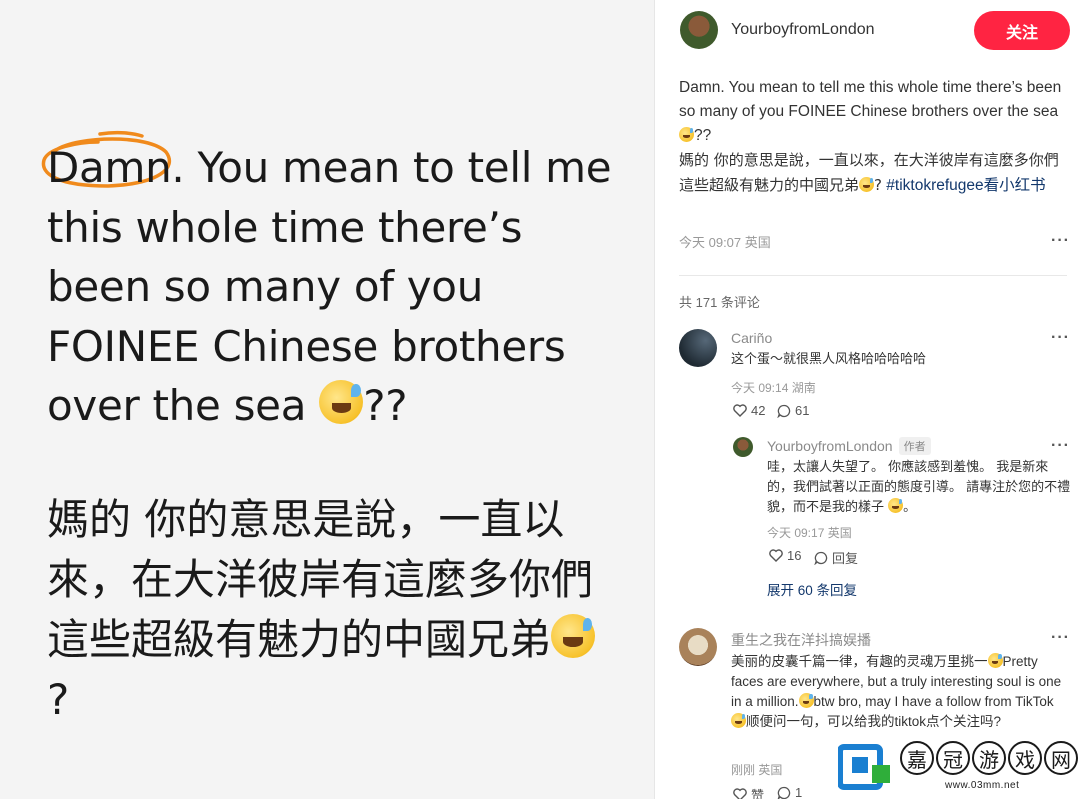  Describe the element at coordinates (933, 701) in the screenshot. I see `comment-text-request: btw bro, may I have a follow from TikTok` at that location.